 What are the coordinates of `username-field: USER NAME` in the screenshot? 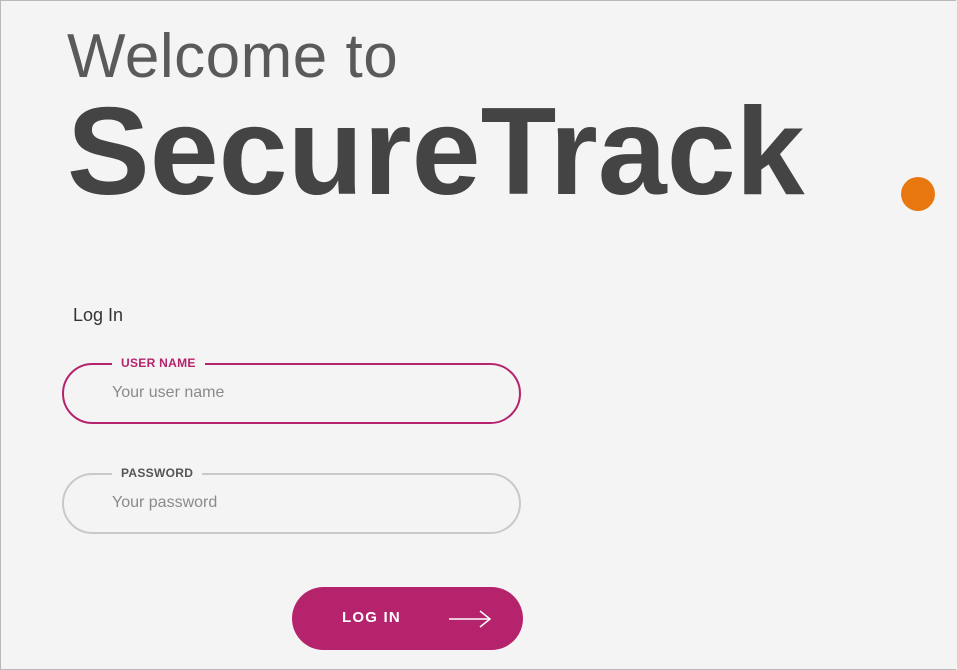 It's located at (291, 389).